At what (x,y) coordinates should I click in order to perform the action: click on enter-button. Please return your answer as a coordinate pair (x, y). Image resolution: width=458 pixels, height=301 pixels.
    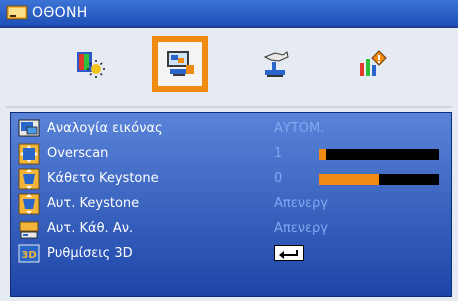
    Looking at the image, I should click on (289, 253).